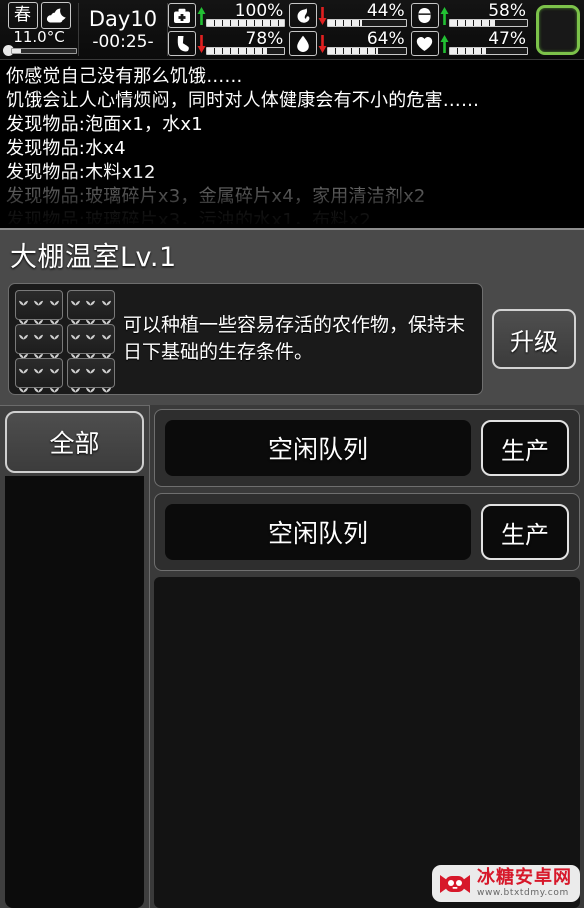 Image resolution: width=584 pixels, height=908 pixels. I want to click on water-drop-icon, so click(303, 43).